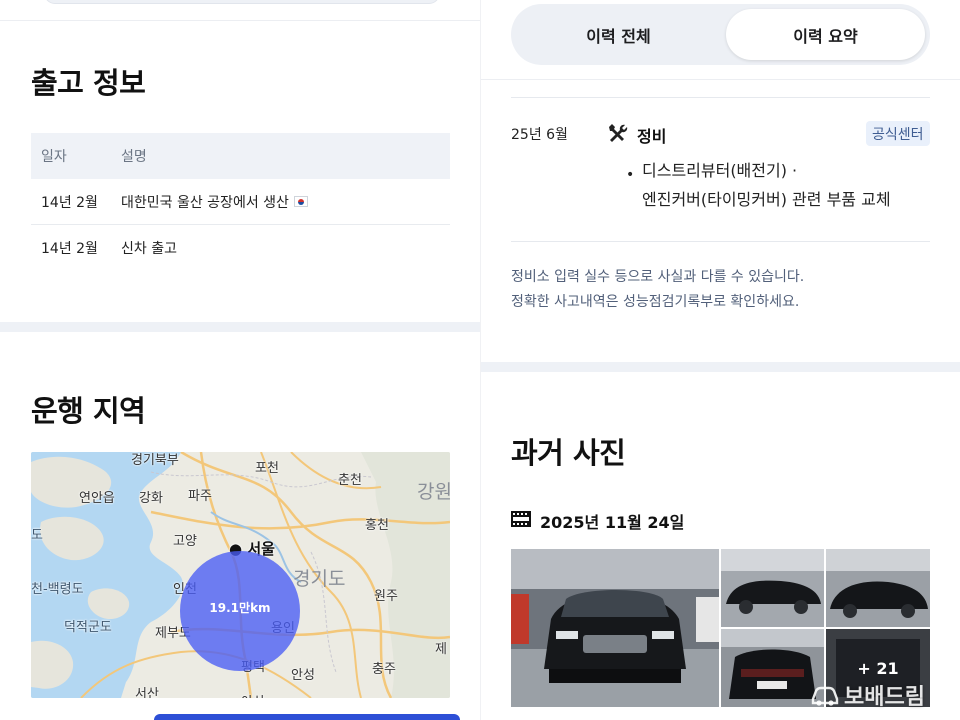 The height and width of the screenshot is (720, 960). What do you see at coordinates (54, 157) in the screenshot?
I see `column-header-date: 일자` at bounding box center [54, 157].